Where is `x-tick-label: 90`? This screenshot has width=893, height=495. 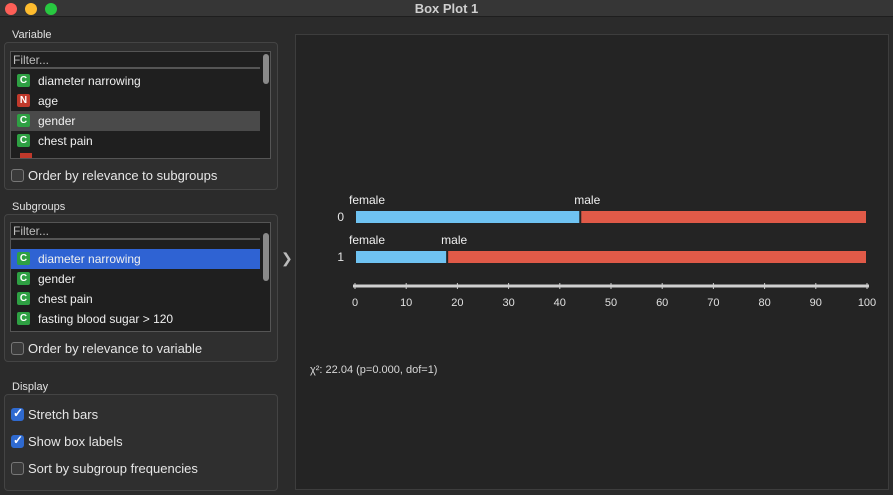 x-tick-label: 90 is located at coordinates (816, 303).